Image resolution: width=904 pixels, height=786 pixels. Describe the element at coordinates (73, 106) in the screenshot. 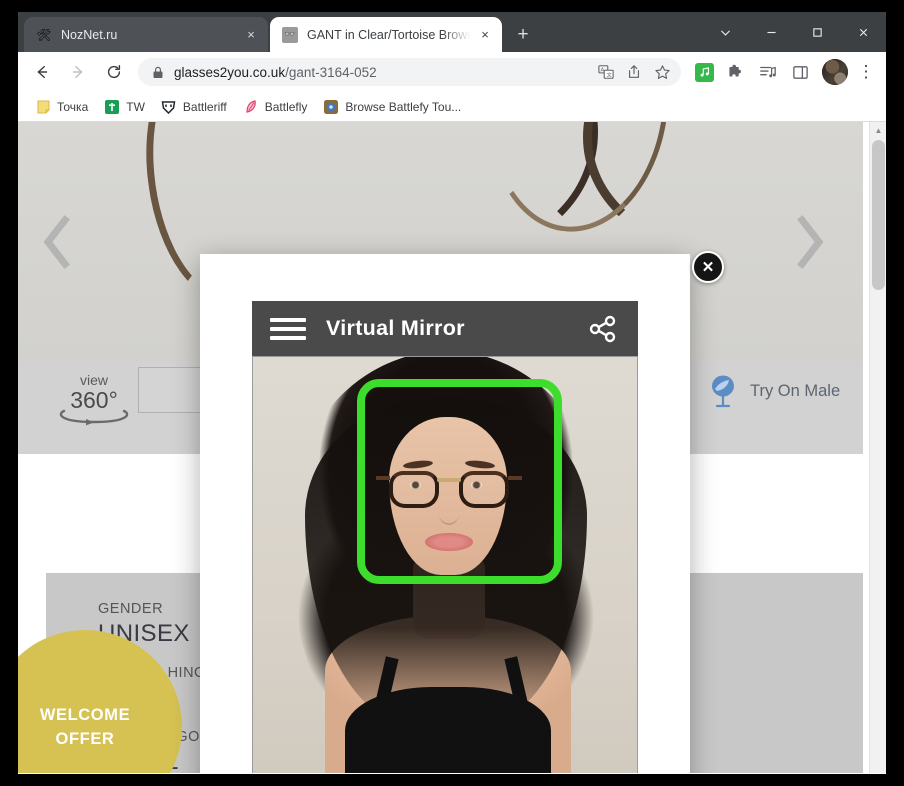

I see `bookmark-label: Точка` at that location.